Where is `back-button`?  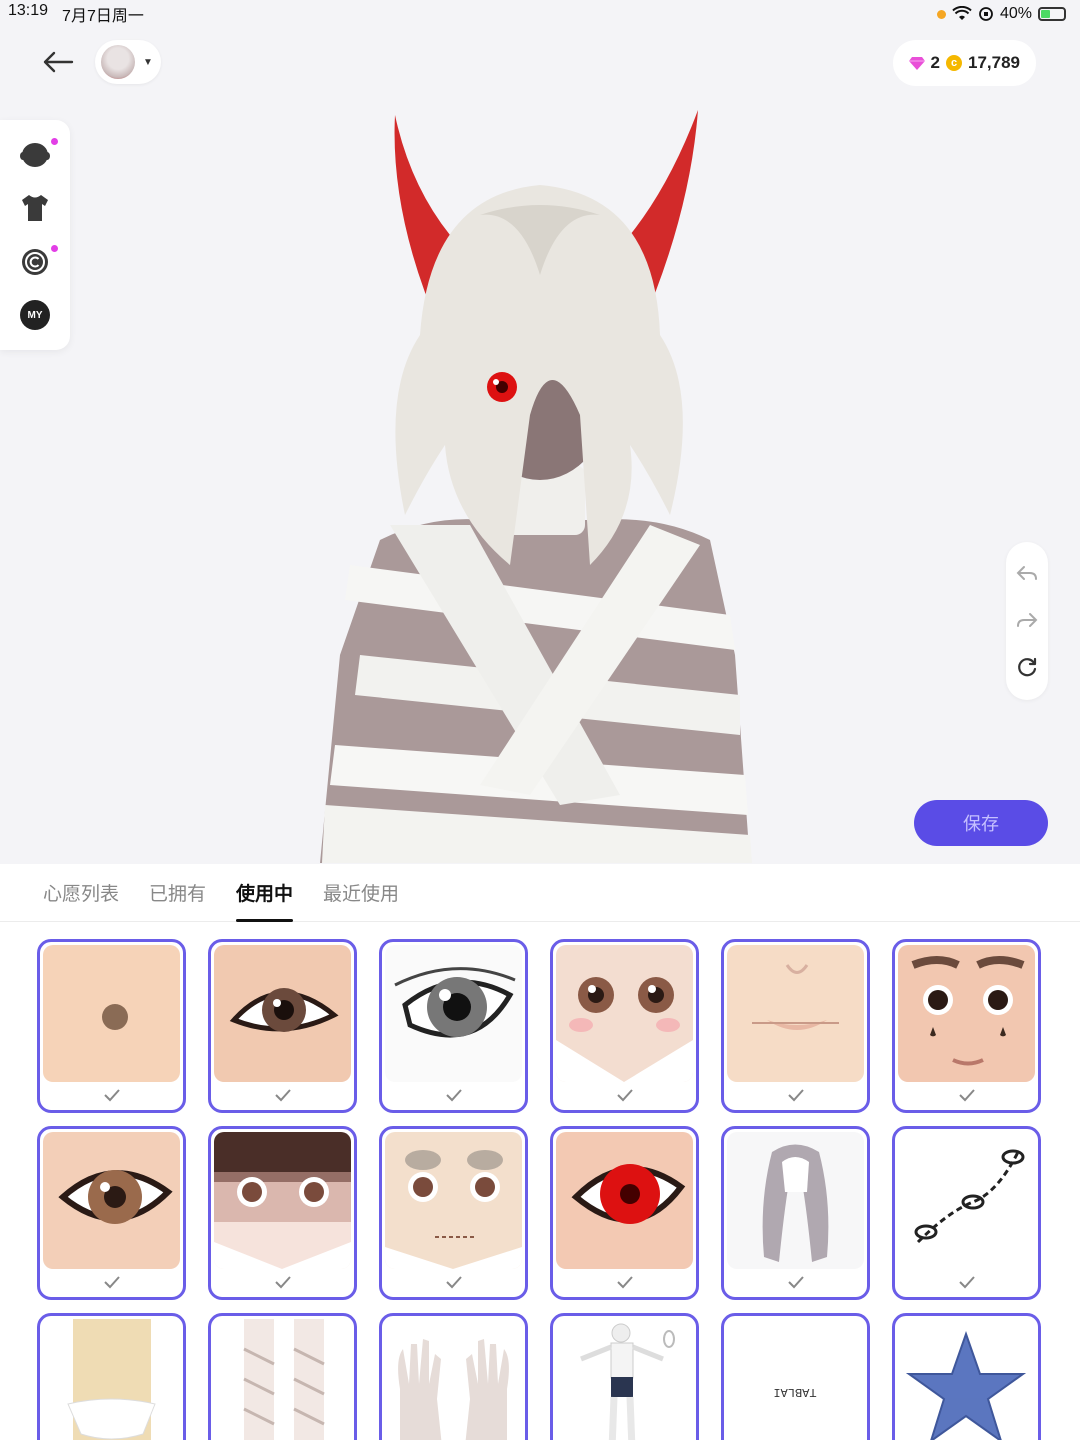
back-button is located at coordinates (58, 62).